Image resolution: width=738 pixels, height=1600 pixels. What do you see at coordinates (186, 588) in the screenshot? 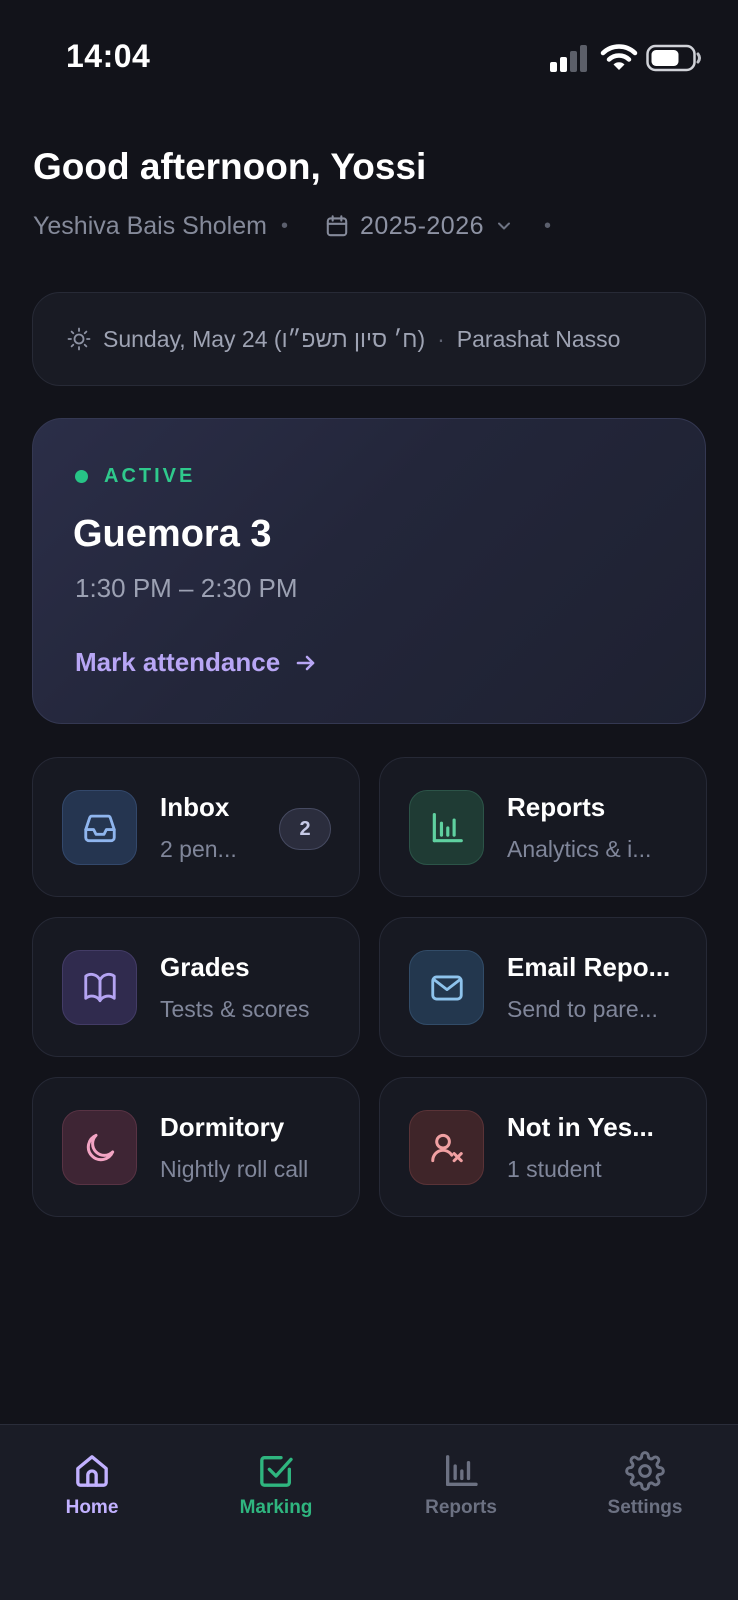
I see `class-time: 1:30 PM – 2:30 PM` at bounding box center [186, 588].